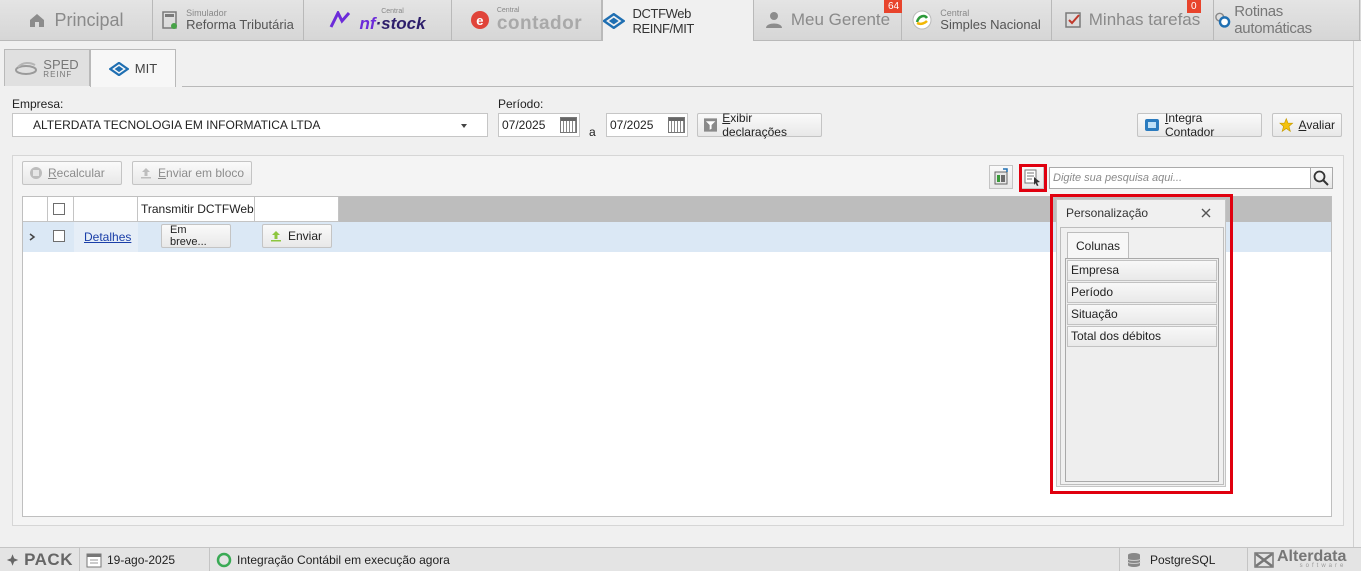 The height and width of the screenshot is (571, 1361). I want to click on enviar-em-bloco-button: Enviar em bloco, so click(192, 173).